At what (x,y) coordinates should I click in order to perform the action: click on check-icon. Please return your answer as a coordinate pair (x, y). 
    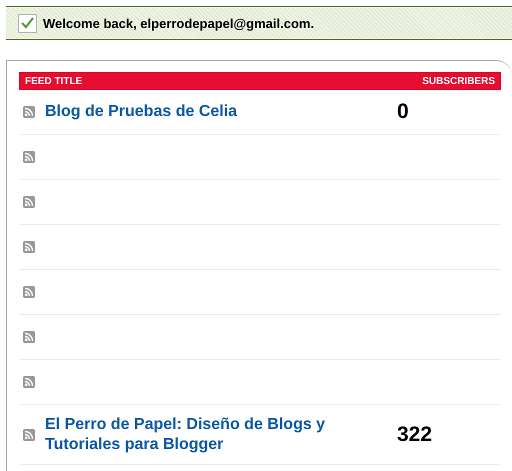
    Looking at the image, I should click on (27, 23).